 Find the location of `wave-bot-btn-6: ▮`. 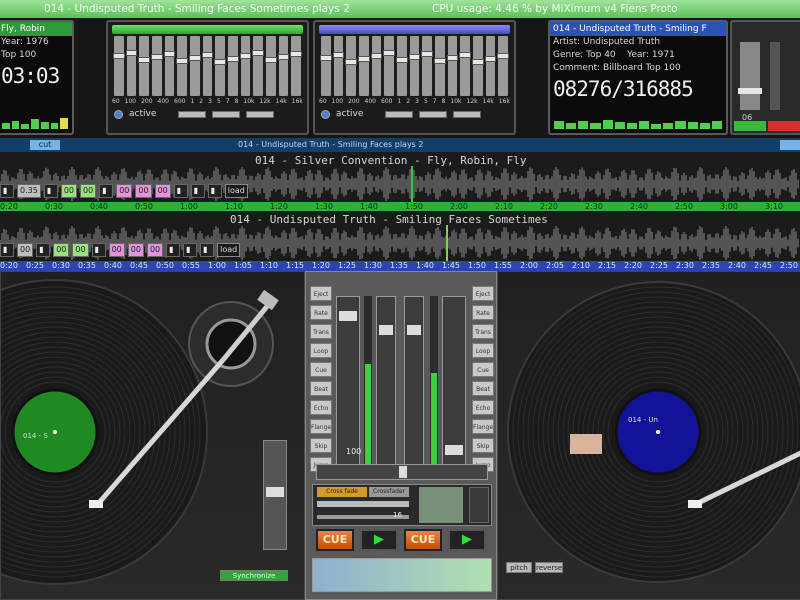

wave-bot-btn-6: ▮ is located at coordinates (207, 250).